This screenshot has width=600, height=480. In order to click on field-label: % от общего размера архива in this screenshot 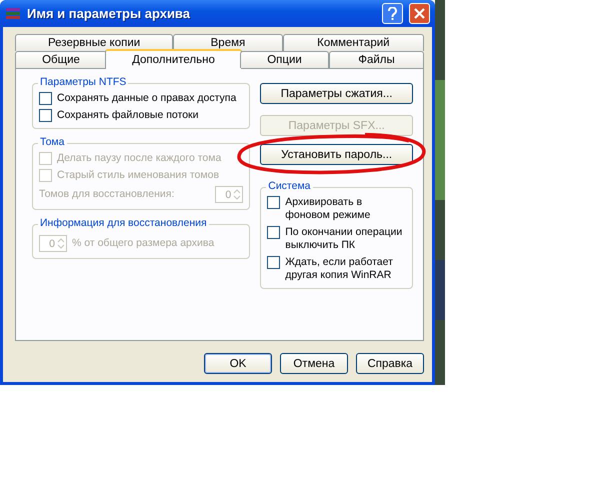, I will do `click(143, 243)`.